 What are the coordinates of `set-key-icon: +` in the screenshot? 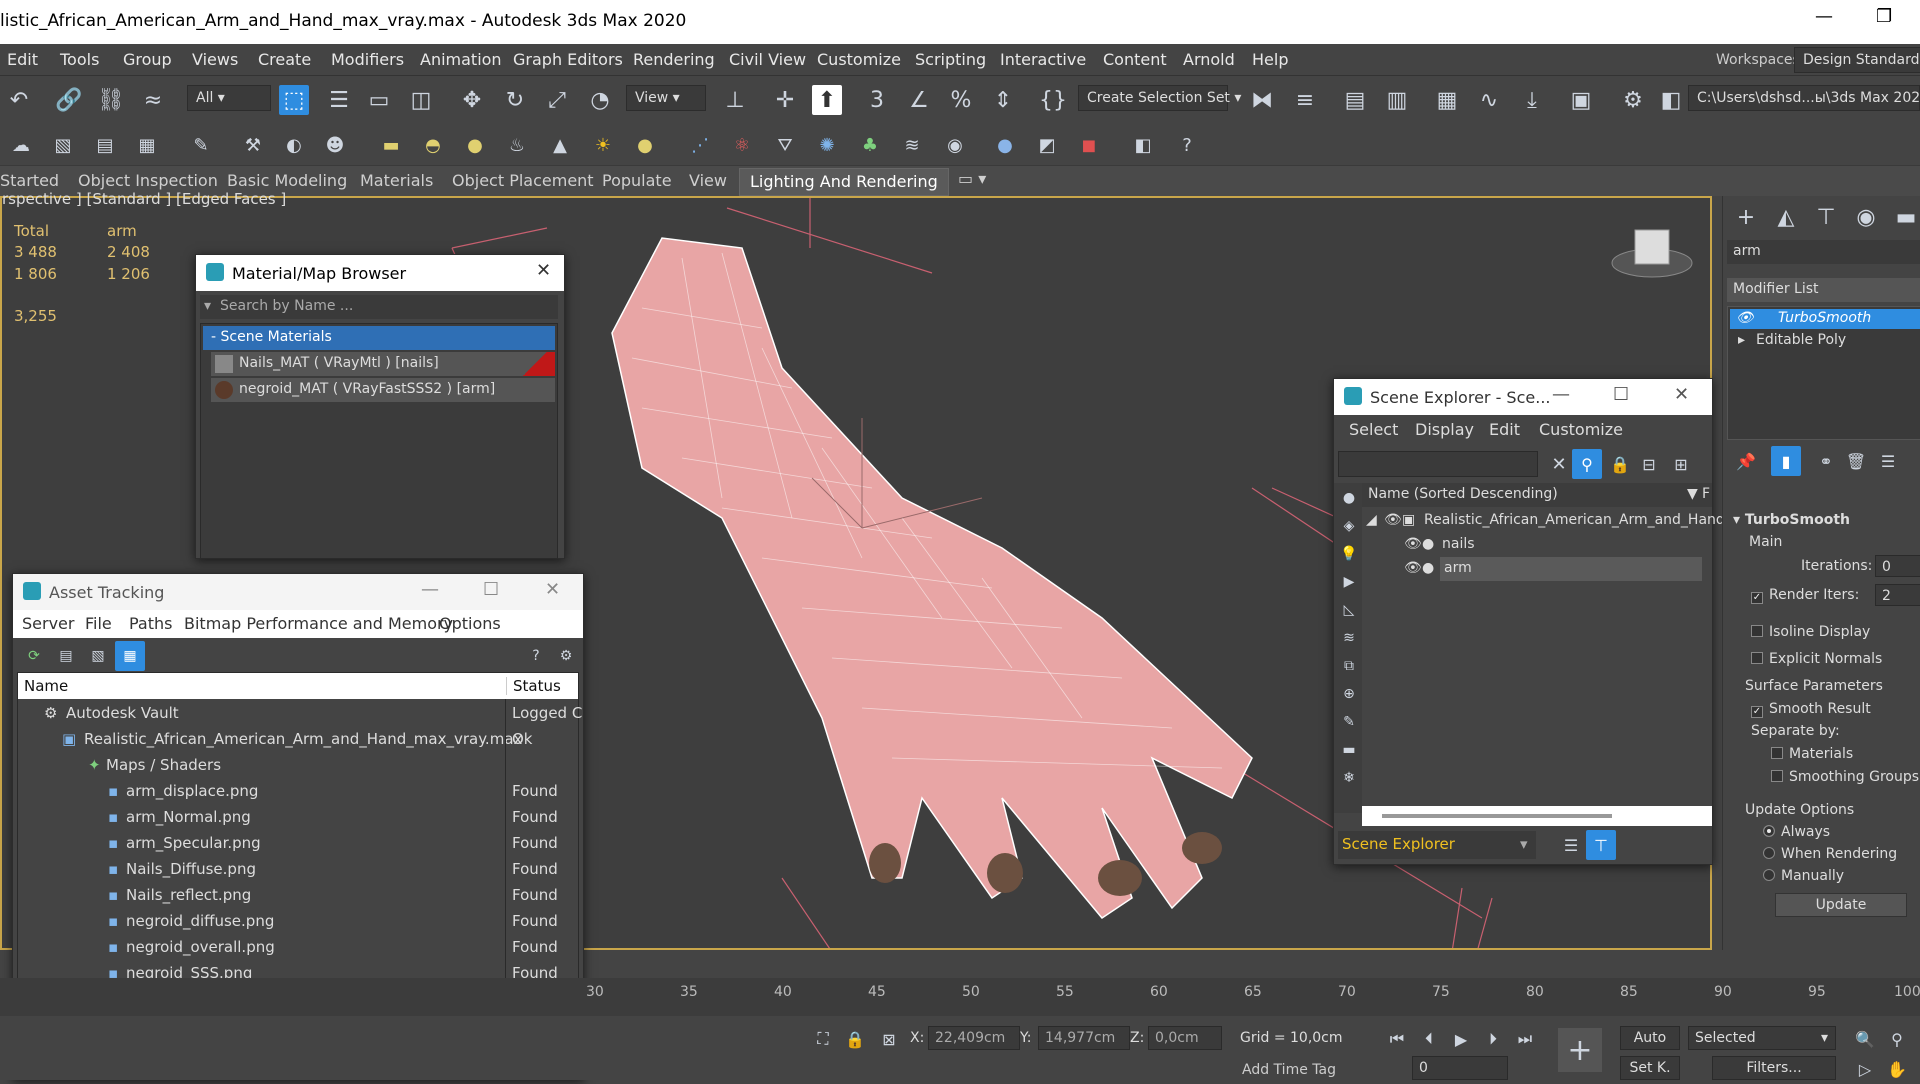 It's located at (1580, 1050).